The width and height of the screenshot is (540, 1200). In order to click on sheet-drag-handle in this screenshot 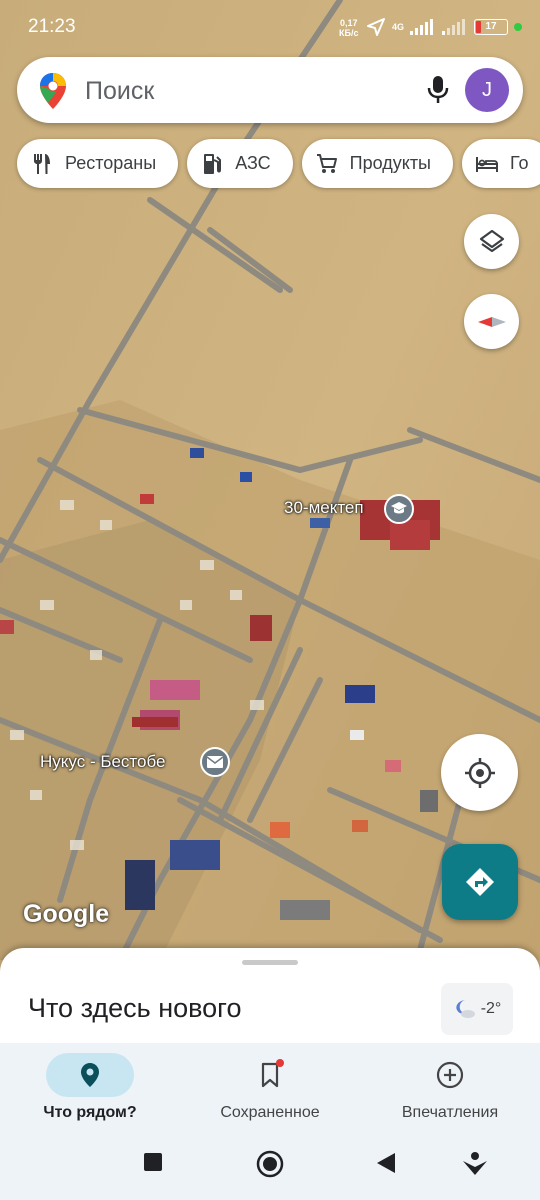, I will do `click(270, 962)`.